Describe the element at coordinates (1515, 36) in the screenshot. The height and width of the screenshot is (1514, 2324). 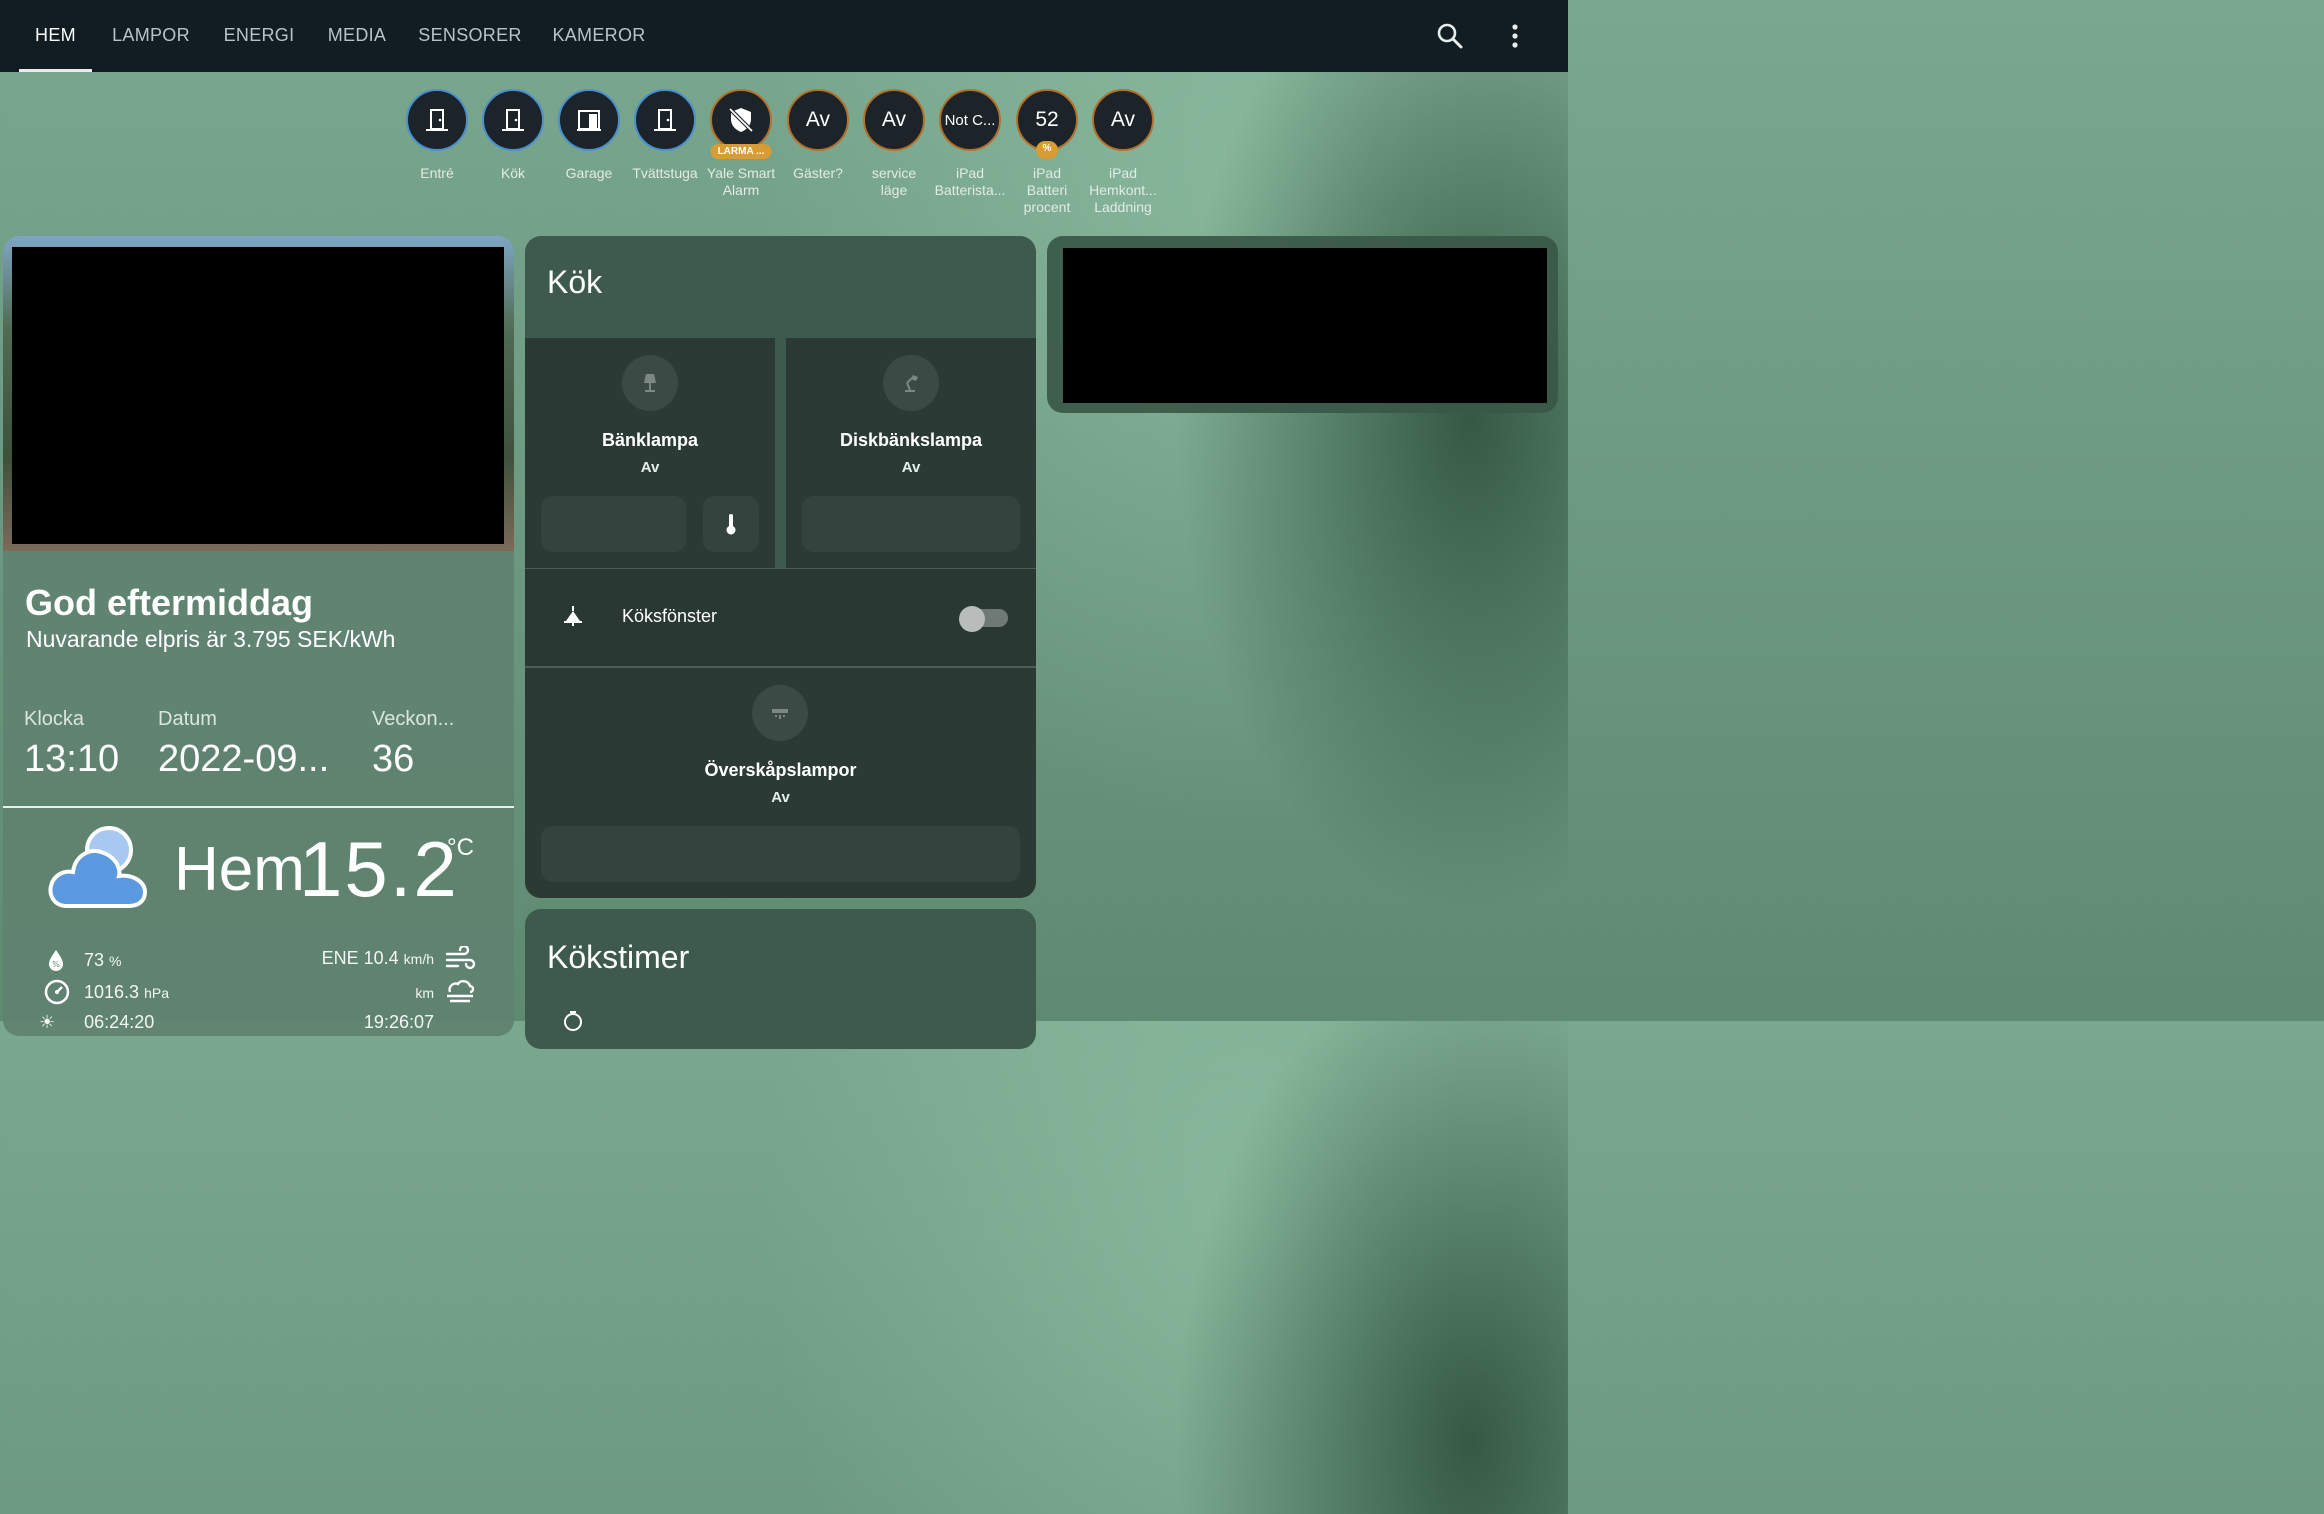
I see `more-vert-icon` at that location.